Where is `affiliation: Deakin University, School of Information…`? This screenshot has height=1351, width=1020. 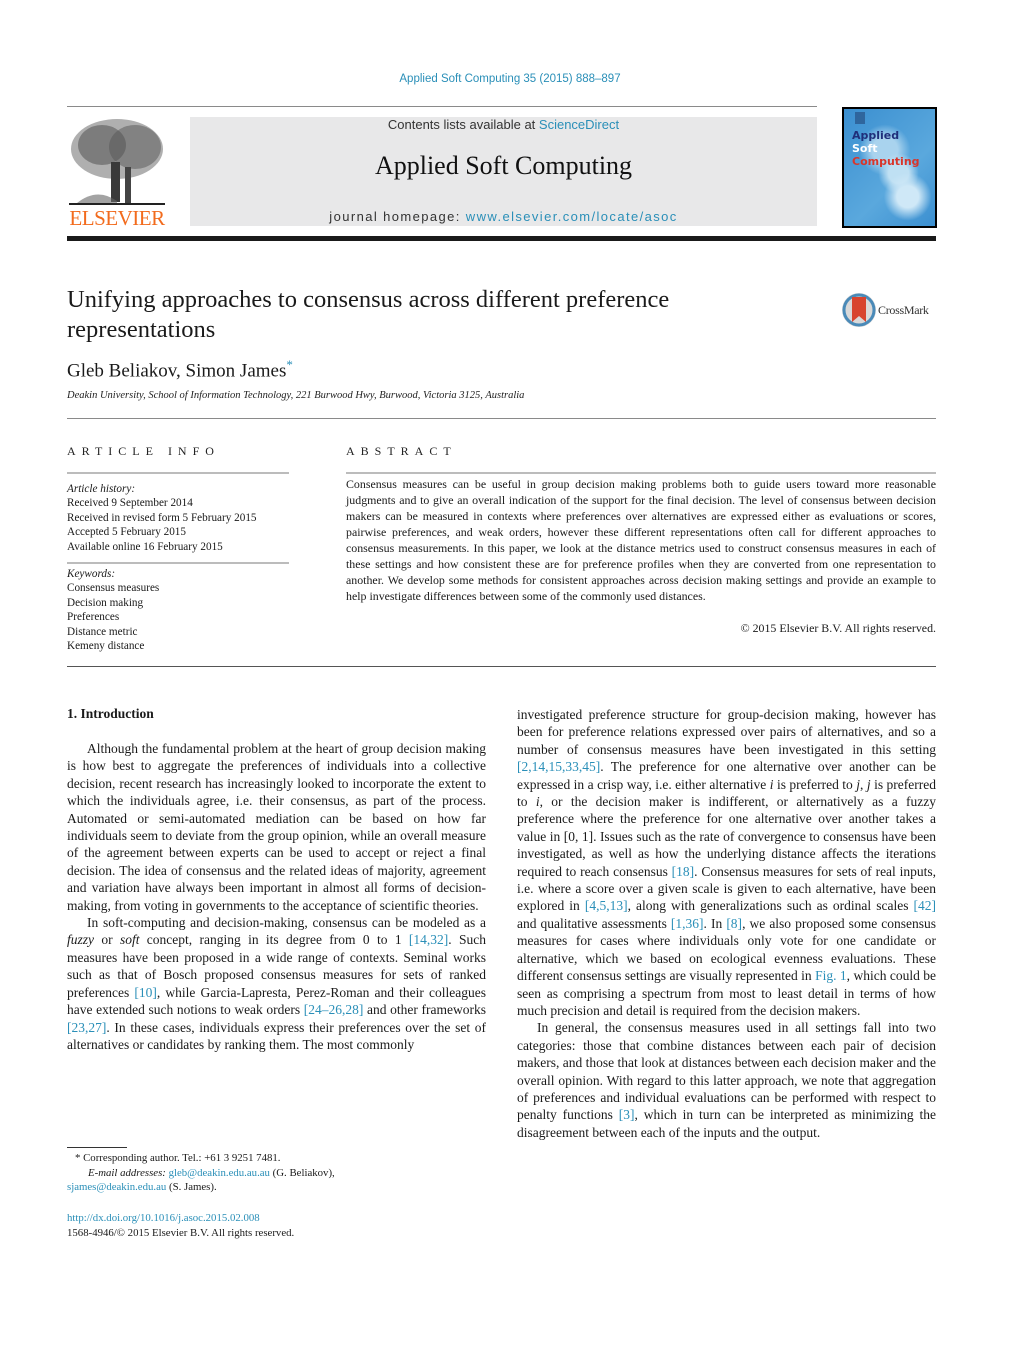 affiliation: Deakin University, School of Information… is located at coordinates (296, 395).